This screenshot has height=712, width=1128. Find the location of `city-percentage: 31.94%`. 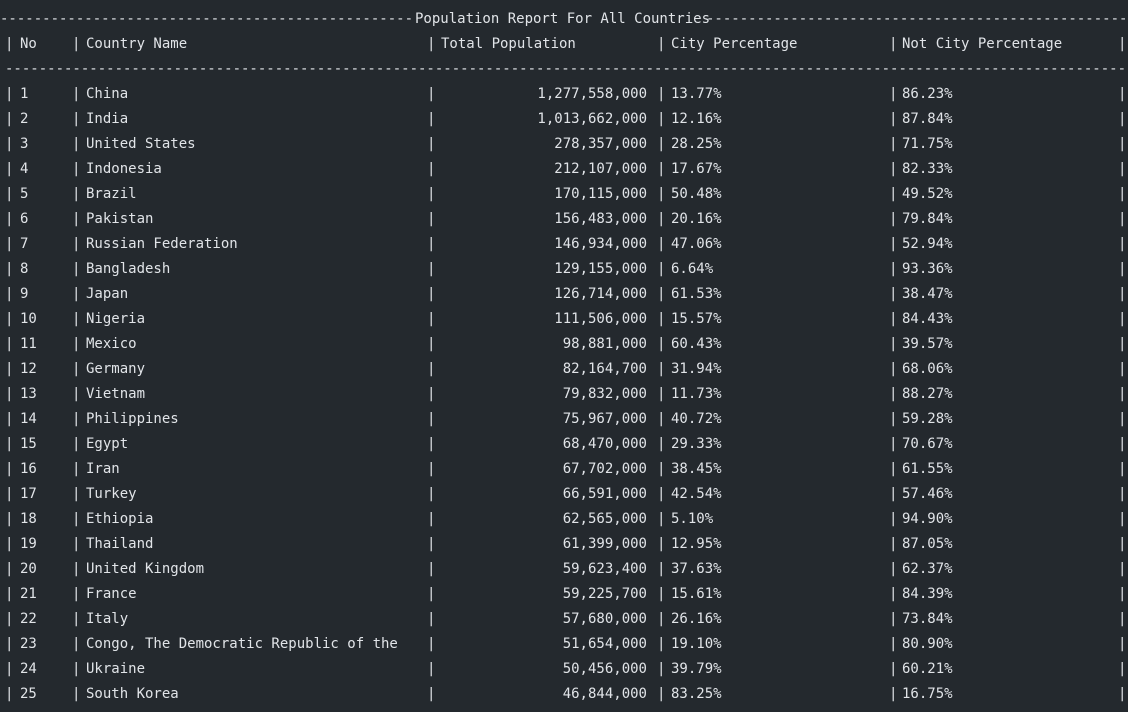

city-percentage: 31.94% is located at coordinates (696, 369).